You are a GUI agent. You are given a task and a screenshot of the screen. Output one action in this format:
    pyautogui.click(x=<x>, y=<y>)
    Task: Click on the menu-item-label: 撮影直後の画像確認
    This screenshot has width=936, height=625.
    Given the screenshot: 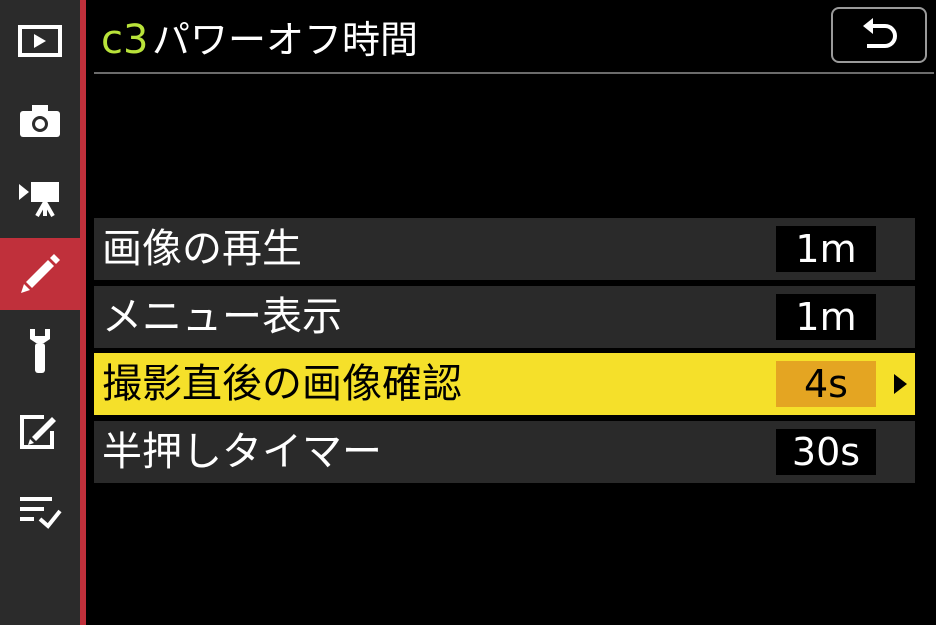 What is the action you would take?
    pyautogui.click(x=282, y=384)
    